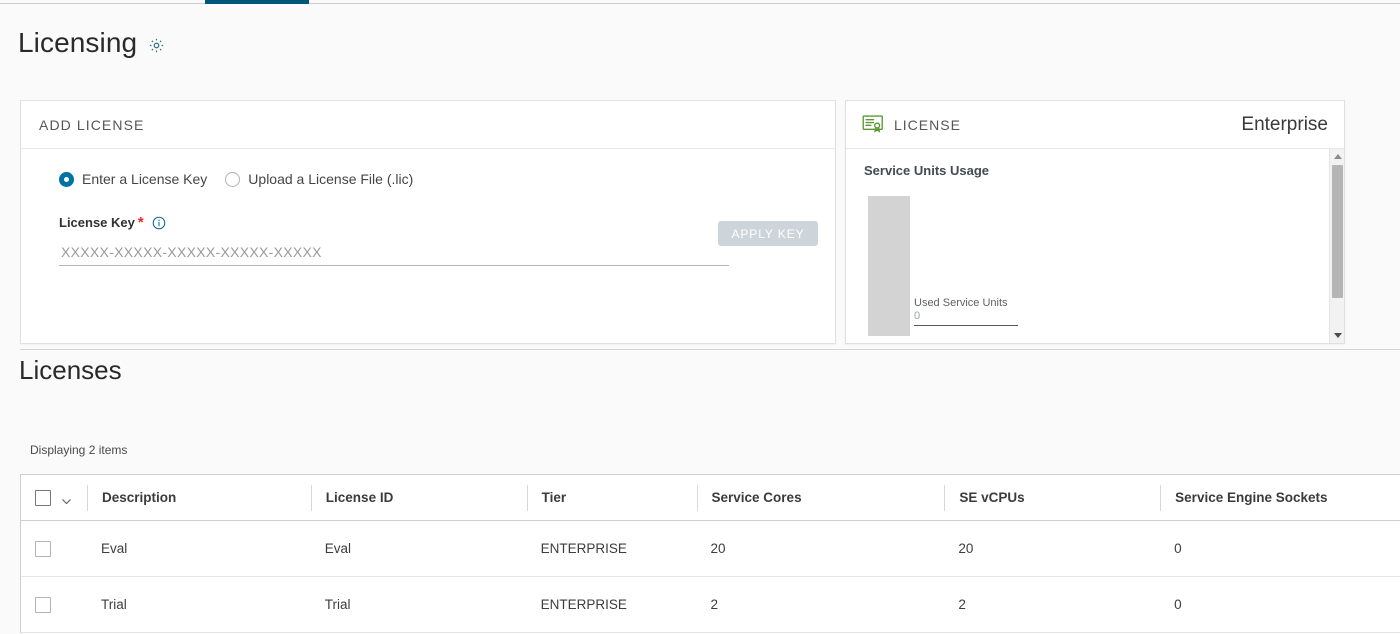 The image size is (1400, 634). I want to click on page-header: Licensing, so click(91, 43).